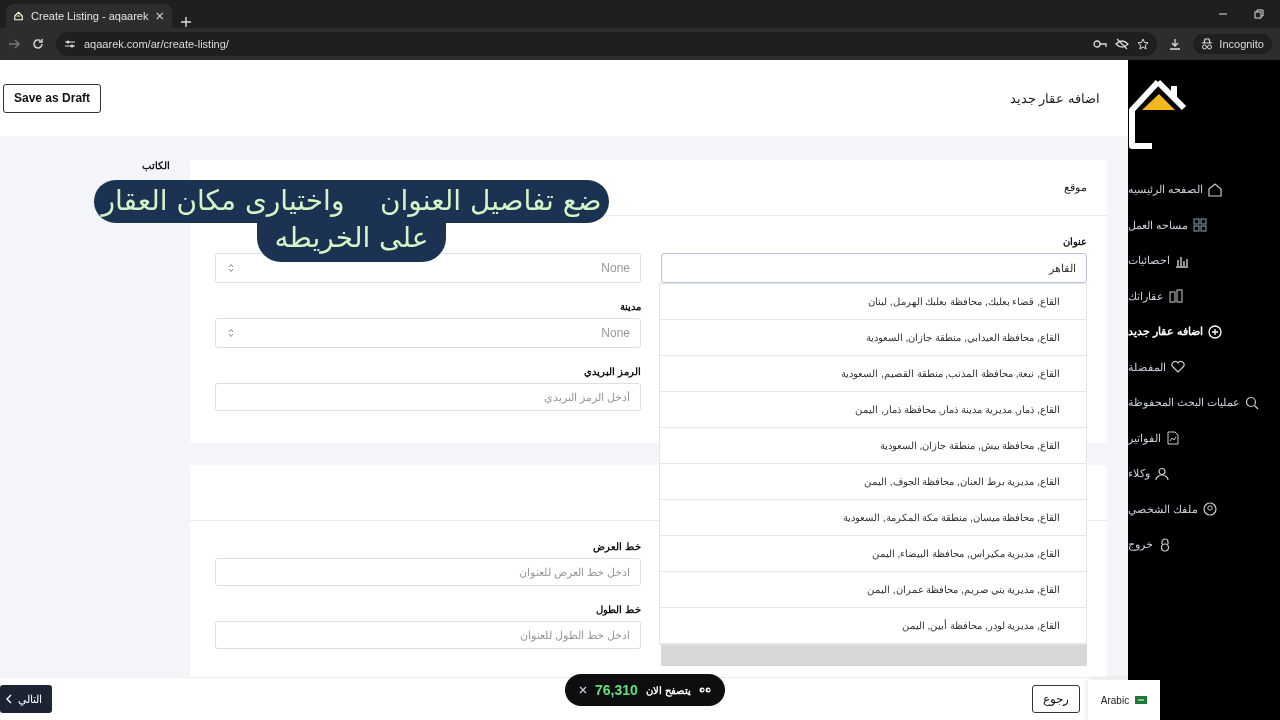 Image resolution: width=1280 pixels, height=720 pixels. What do you see at coordinates (38, 44) in the screenshot?
I see `reload-icon` at bounding box center [38, 44].